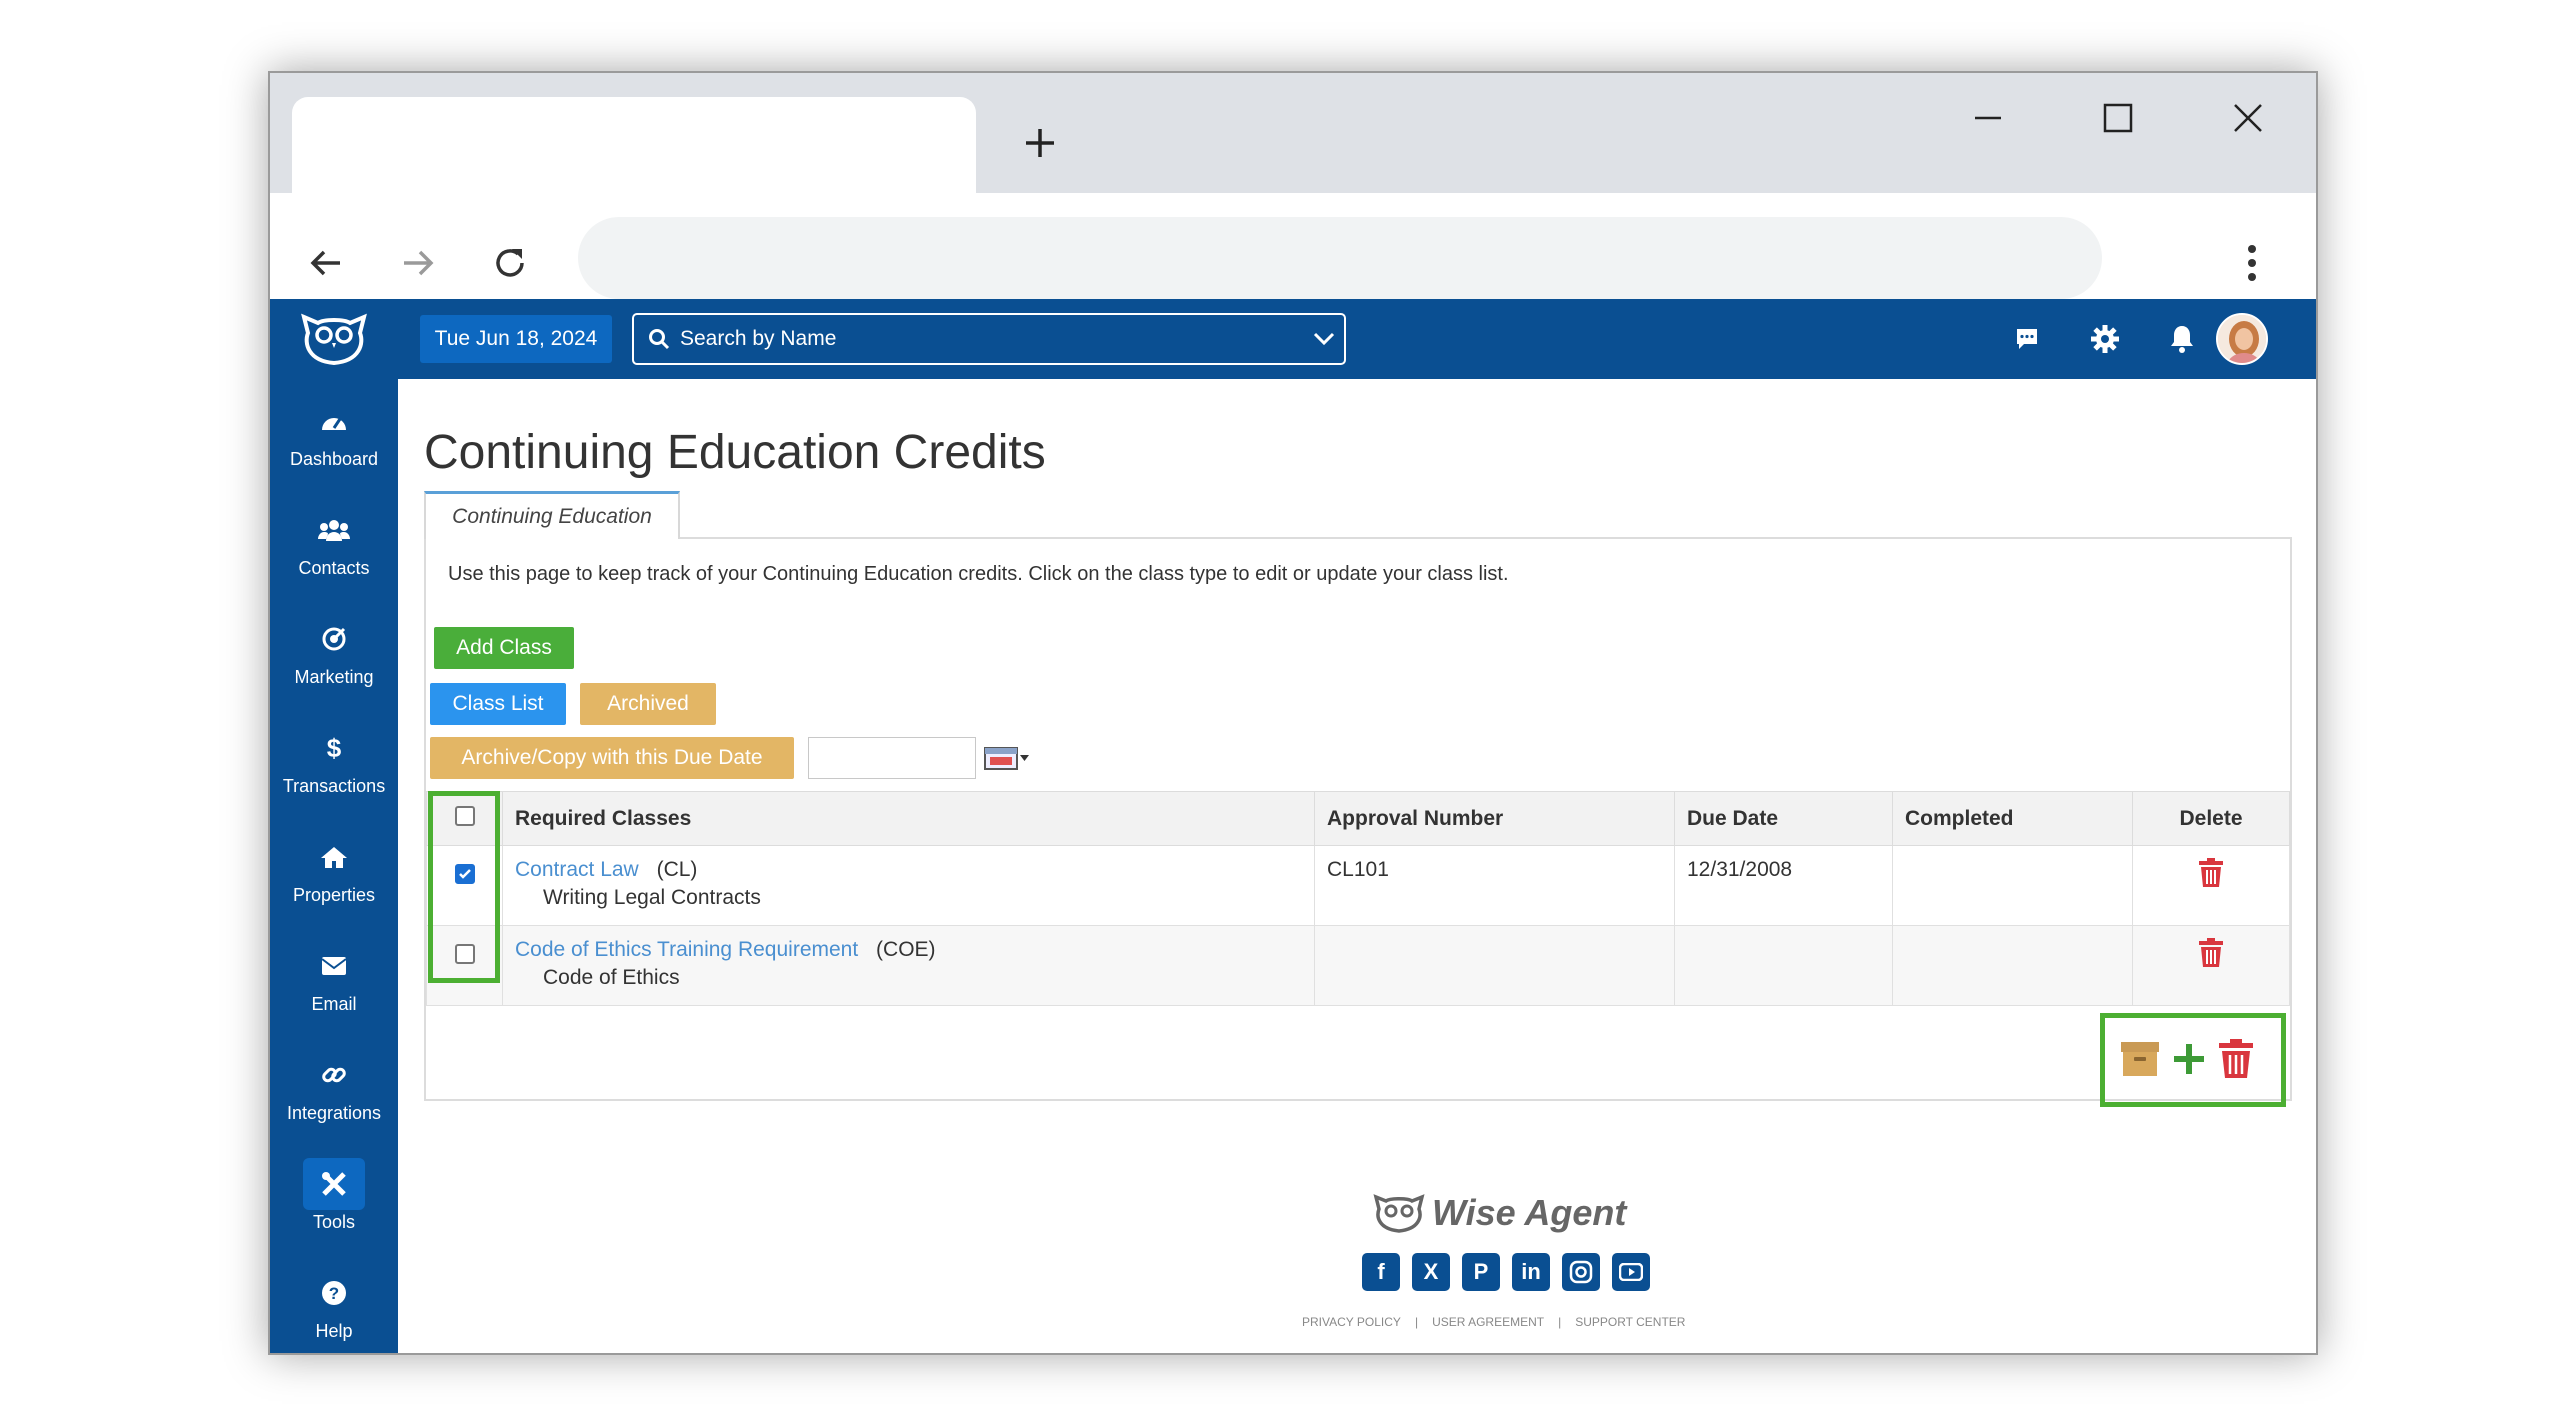 The width and height of the screenshot is (2560, 1414). I want to click on gear-icon, so click(2105, 339).